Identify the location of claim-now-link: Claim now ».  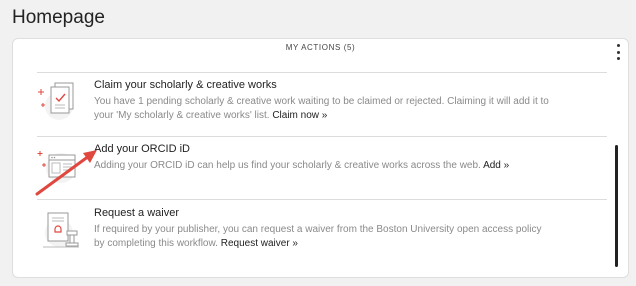
(299, 115).